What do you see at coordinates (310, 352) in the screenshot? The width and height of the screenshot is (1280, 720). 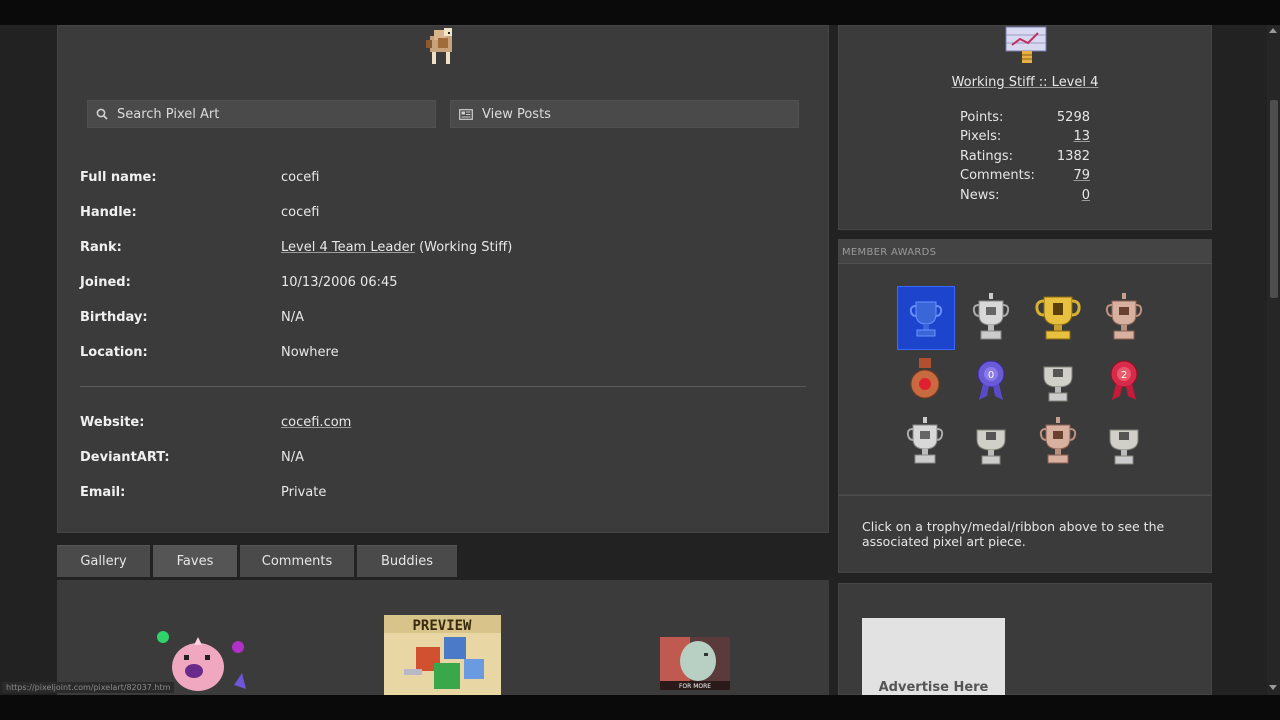 I see `location-value: Nowhere` at bounding box center [310, 352].